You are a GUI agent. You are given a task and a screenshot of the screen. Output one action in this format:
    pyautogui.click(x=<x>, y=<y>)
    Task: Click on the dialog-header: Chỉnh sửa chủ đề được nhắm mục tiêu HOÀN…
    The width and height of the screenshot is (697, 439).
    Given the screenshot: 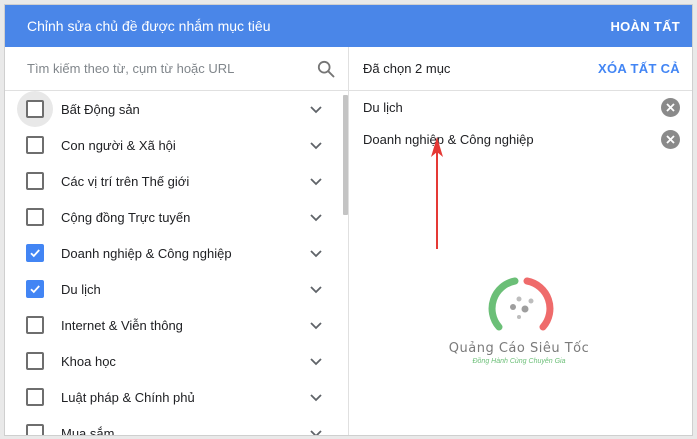 What is the action you would take?
    pyautogui.click(x=348, y=26)
    